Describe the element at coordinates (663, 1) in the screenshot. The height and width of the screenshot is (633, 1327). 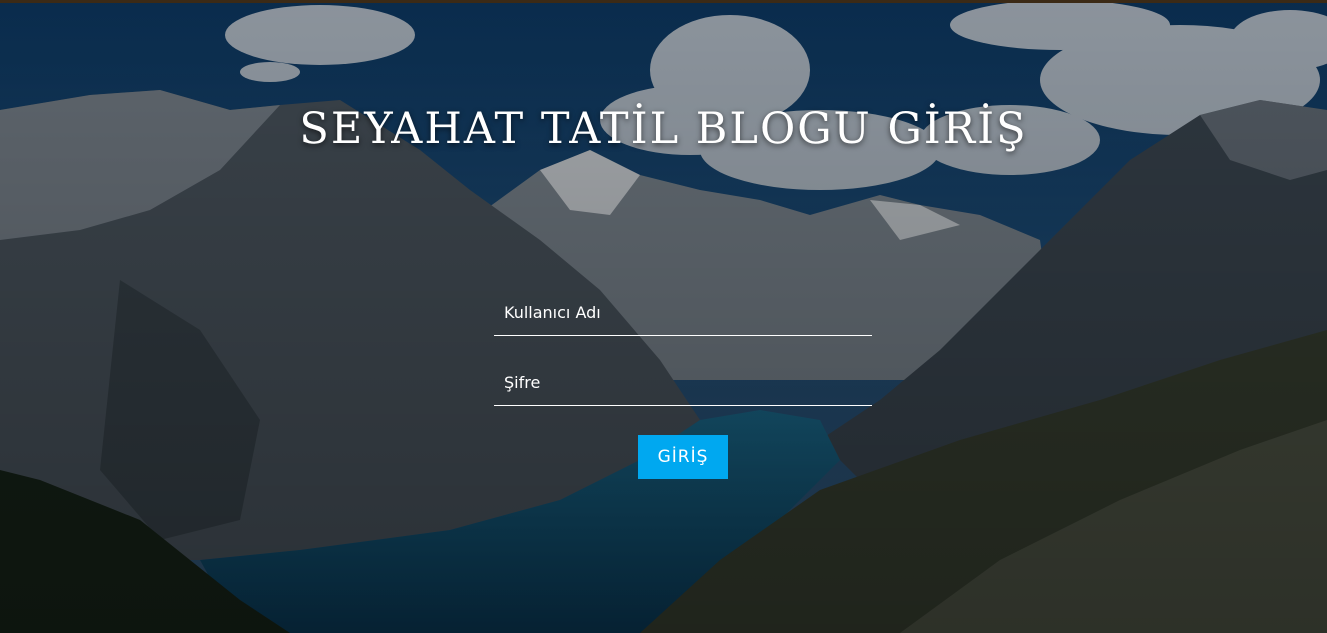
I see `top-border` at that location.